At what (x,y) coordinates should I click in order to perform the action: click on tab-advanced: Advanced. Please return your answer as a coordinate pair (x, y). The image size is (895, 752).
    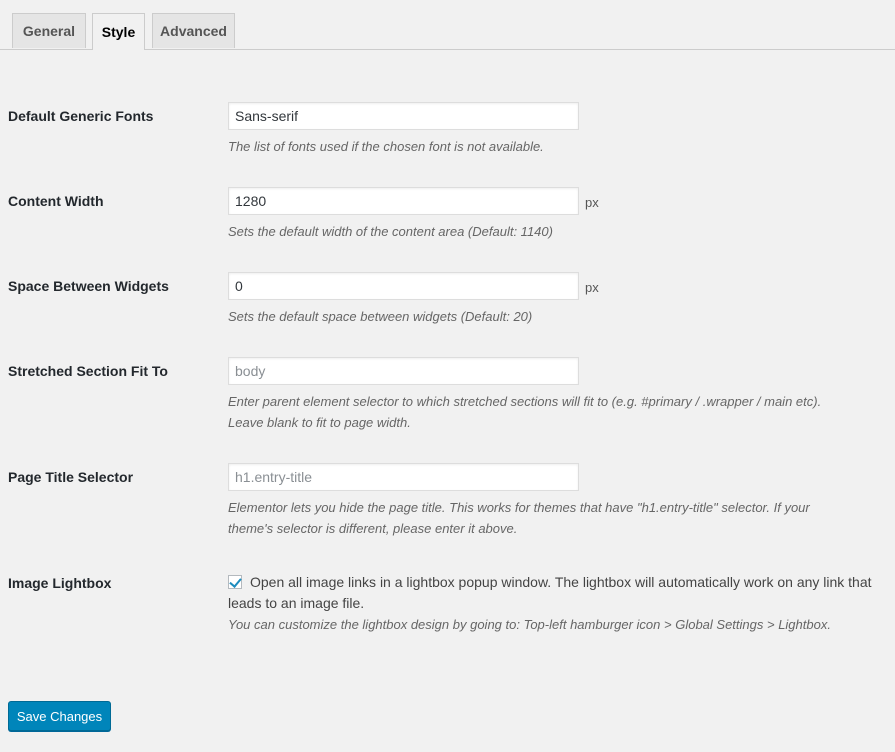
    Looking at the image, I should click on (193, 30).